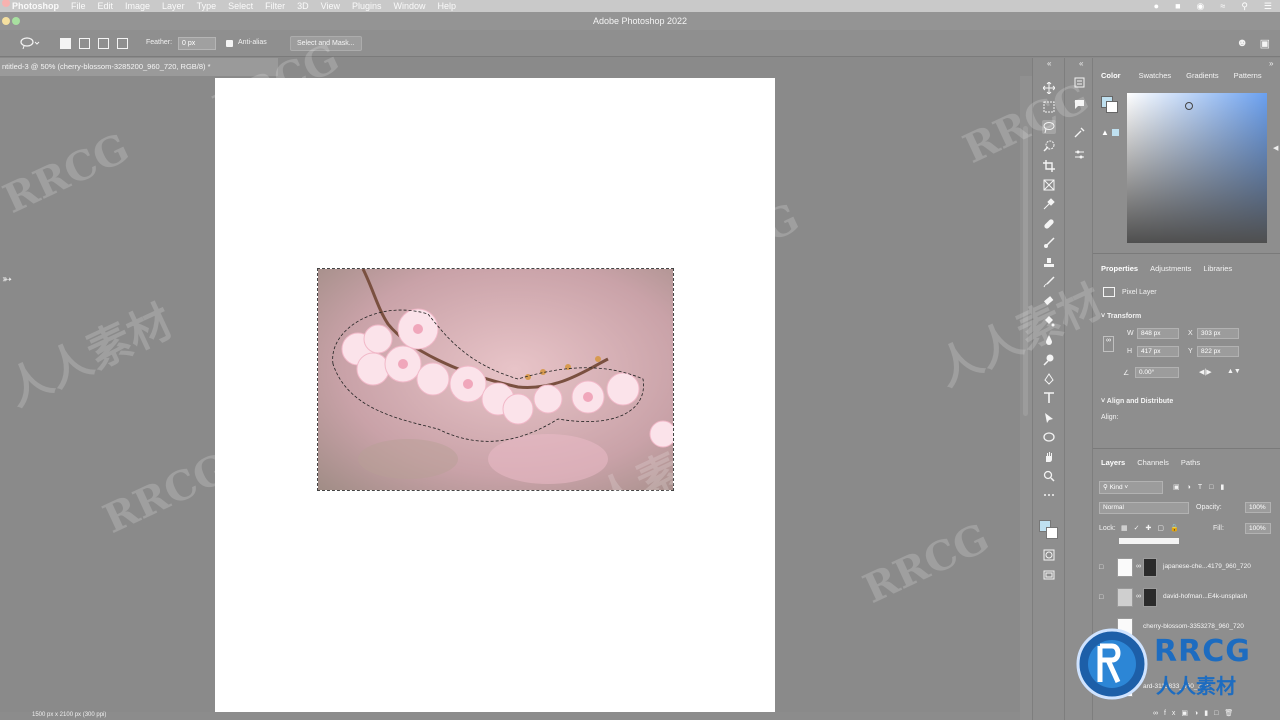 This screenshot has height=720, width=1280. I want to click on y-input: 822 px, so click(1218, 351).